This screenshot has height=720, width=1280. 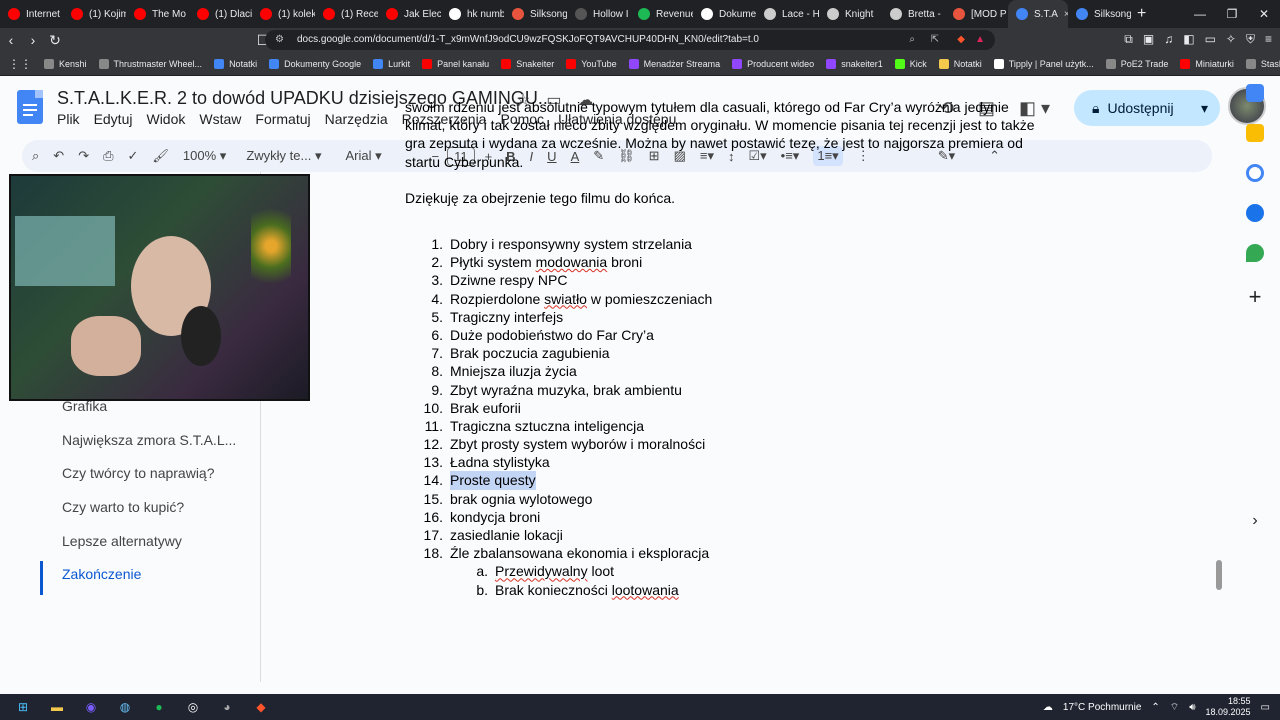 I want to click on vpn-icon: ⛨, so click(x=1250, y=39).